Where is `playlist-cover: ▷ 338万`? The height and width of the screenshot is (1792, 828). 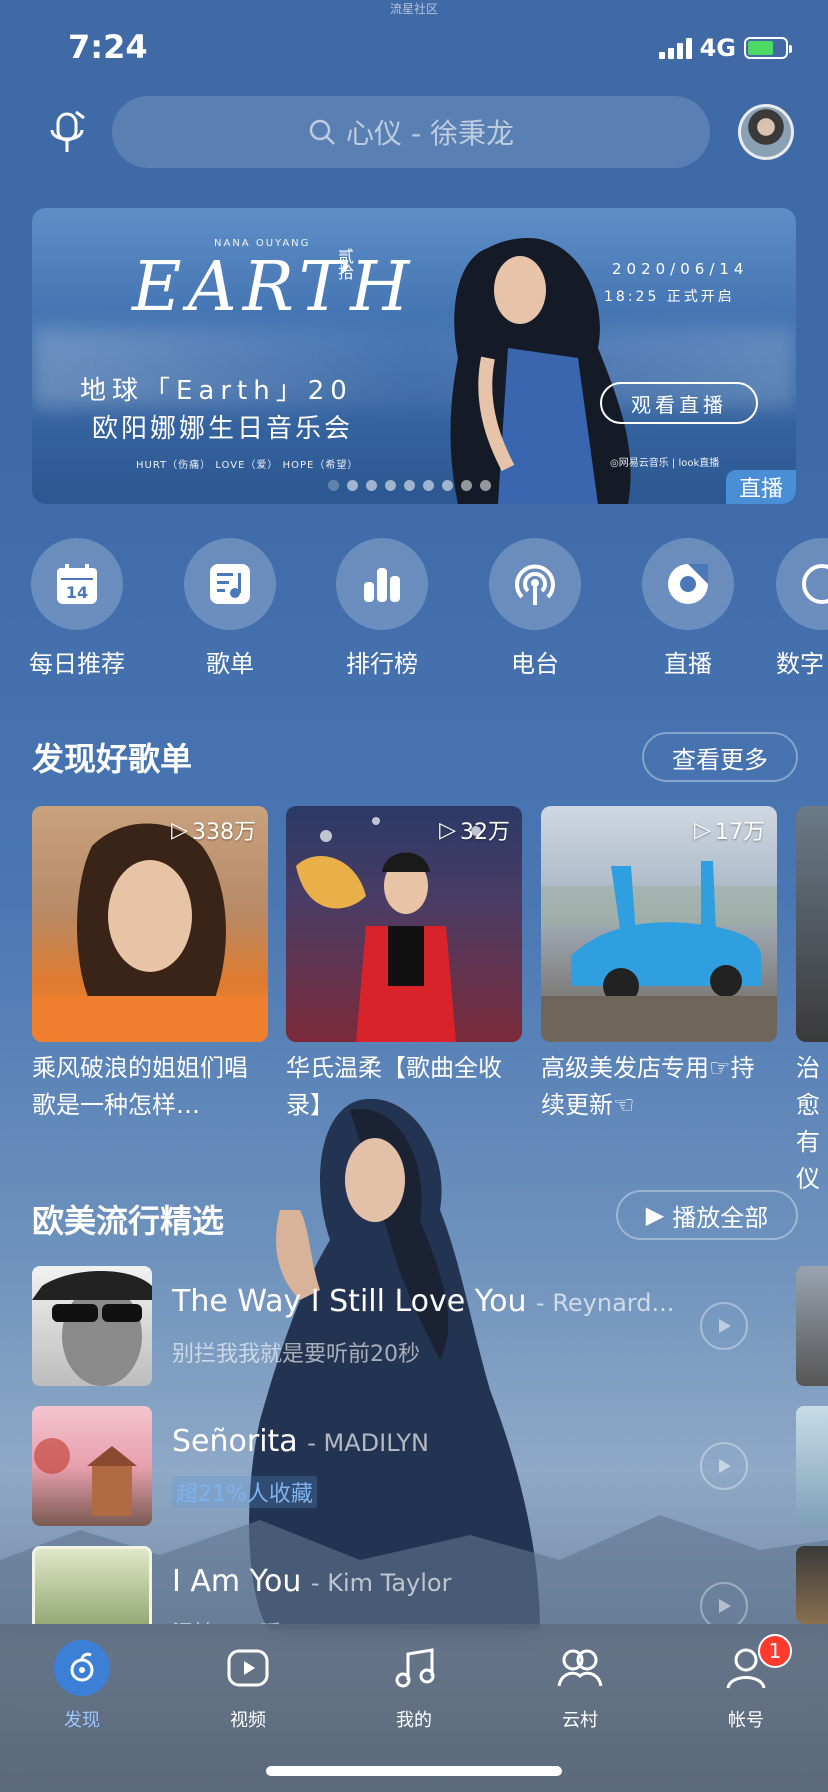
playlist-cover: ▷ 338万 is located at coordinates (150, 924).